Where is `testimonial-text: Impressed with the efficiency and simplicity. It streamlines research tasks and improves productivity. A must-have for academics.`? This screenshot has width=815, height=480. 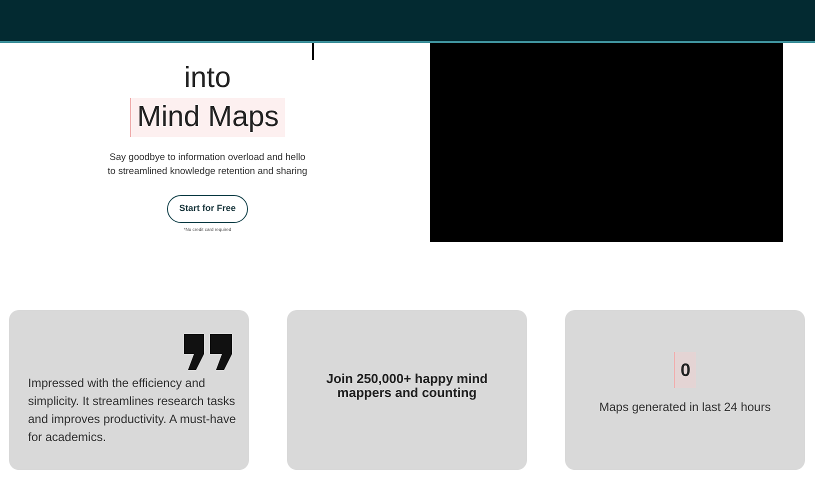 testimonial-text: Impressed with the efficiency and simplicity. It streamlines research tasks and improves productivity. A must-have for academics. is located at coordinates (132, 410).